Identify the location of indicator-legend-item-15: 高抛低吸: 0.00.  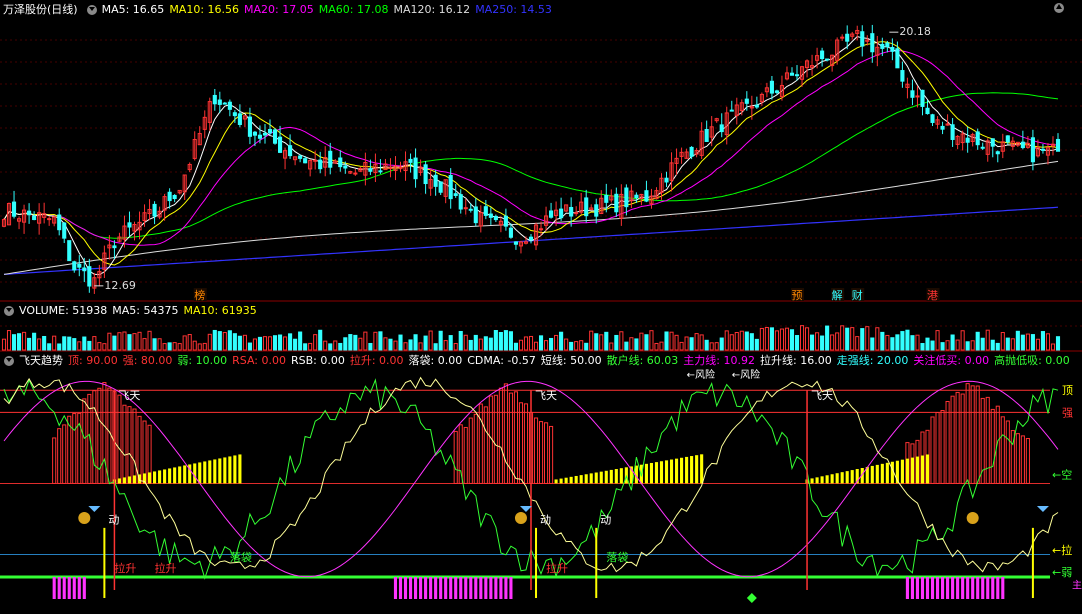
(1032, 360).